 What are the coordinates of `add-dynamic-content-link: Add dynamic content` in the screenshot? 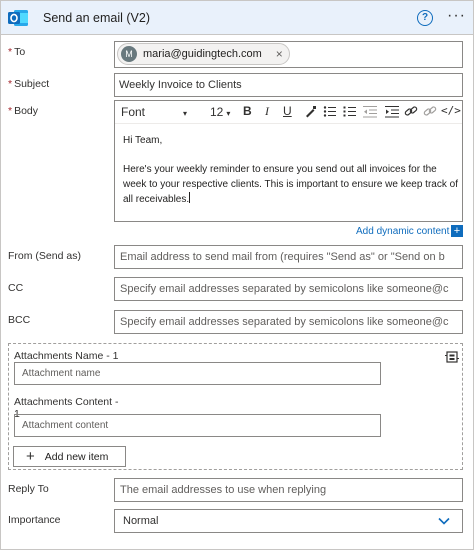 It's located at (402, 231).